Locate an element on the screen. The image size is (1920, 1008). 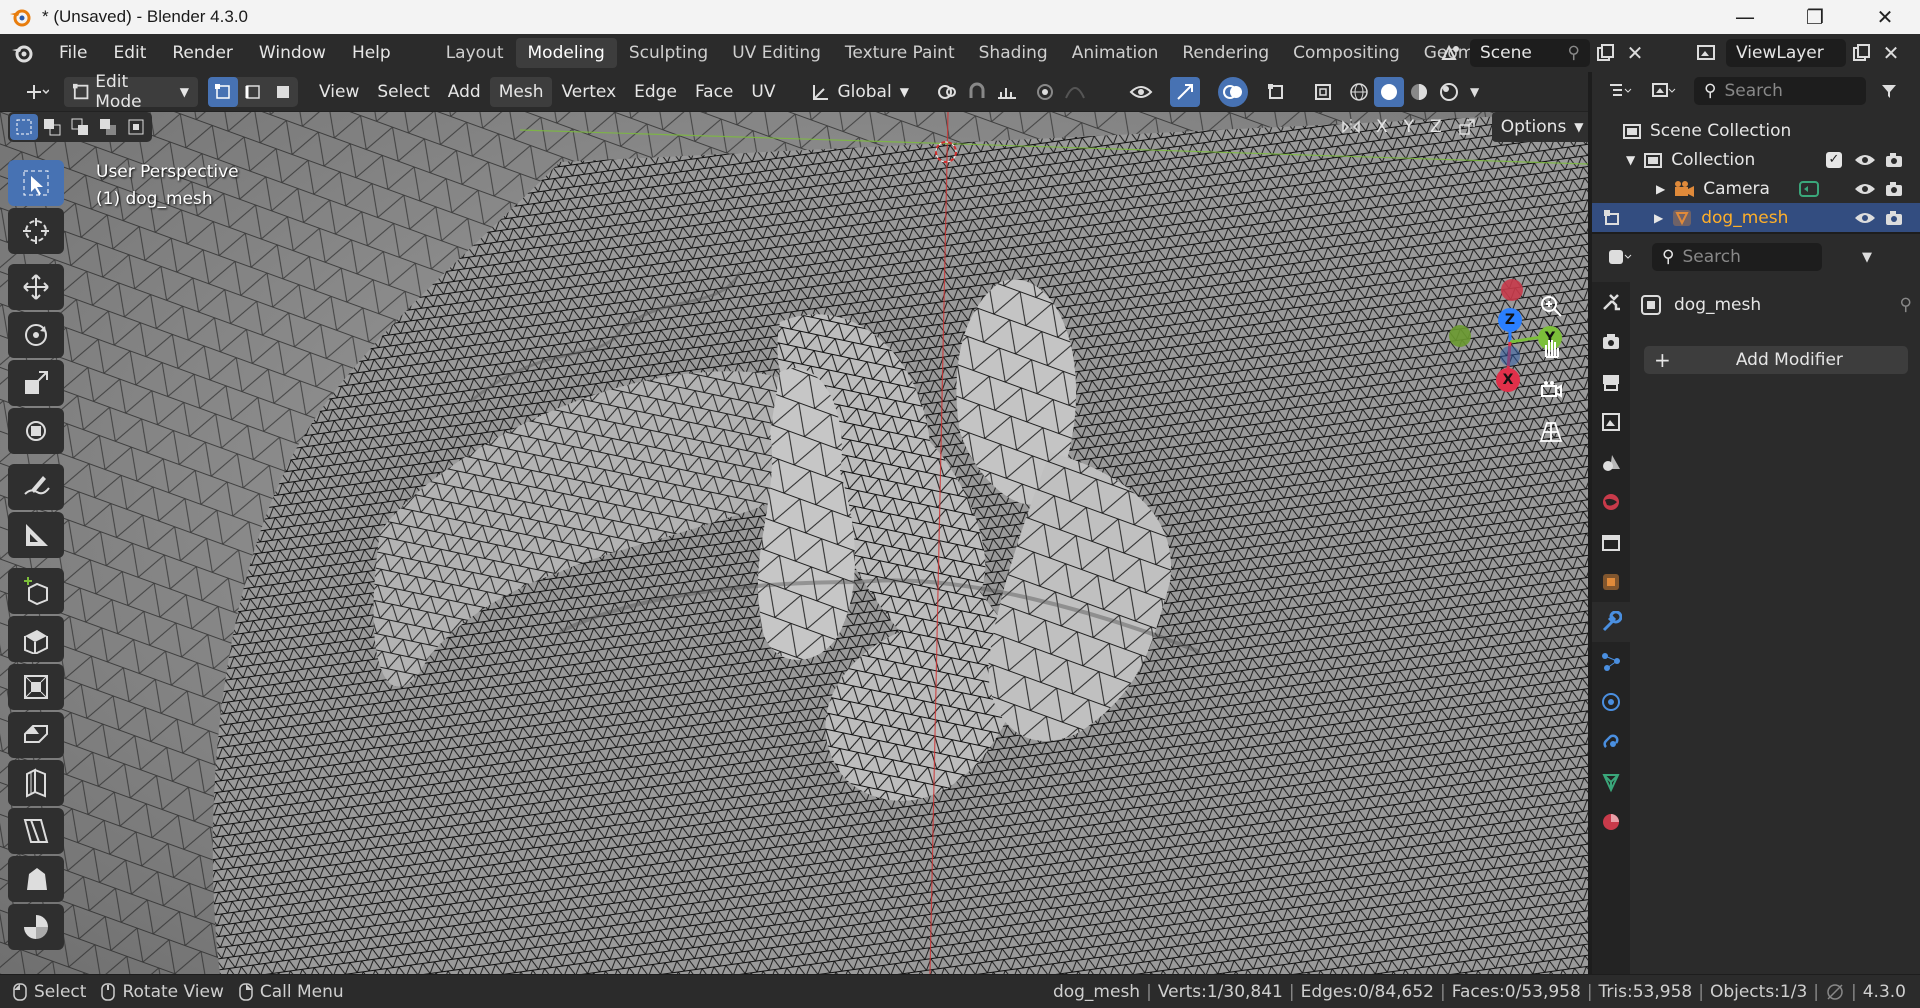
extrude-tool is located at coordinates (36, 639).